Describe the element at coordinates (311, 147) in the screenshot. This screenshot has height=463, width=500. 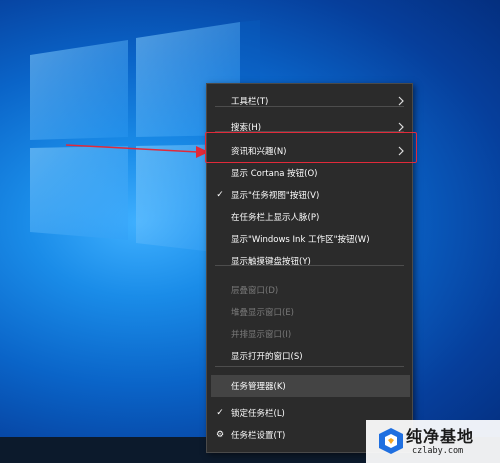
I see `annotation-highlight-box` at that location.